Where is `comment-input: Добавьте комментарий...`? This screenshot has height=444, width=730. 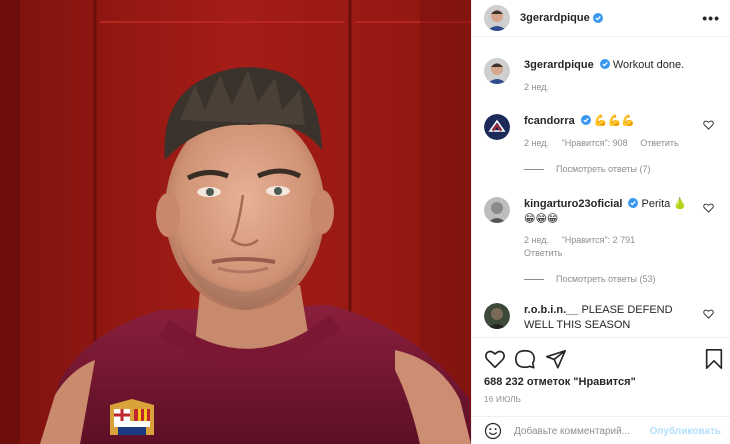
comment-input: Добавьте комментарий... is located at coordinates (580, 431).